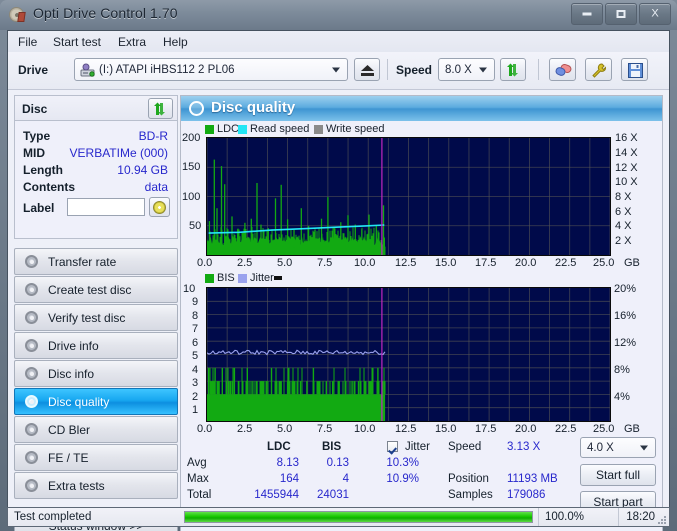 This screenshot has height=531, width=677. I want to click on stats-total-ldc: 1455944, so click(276, 495).